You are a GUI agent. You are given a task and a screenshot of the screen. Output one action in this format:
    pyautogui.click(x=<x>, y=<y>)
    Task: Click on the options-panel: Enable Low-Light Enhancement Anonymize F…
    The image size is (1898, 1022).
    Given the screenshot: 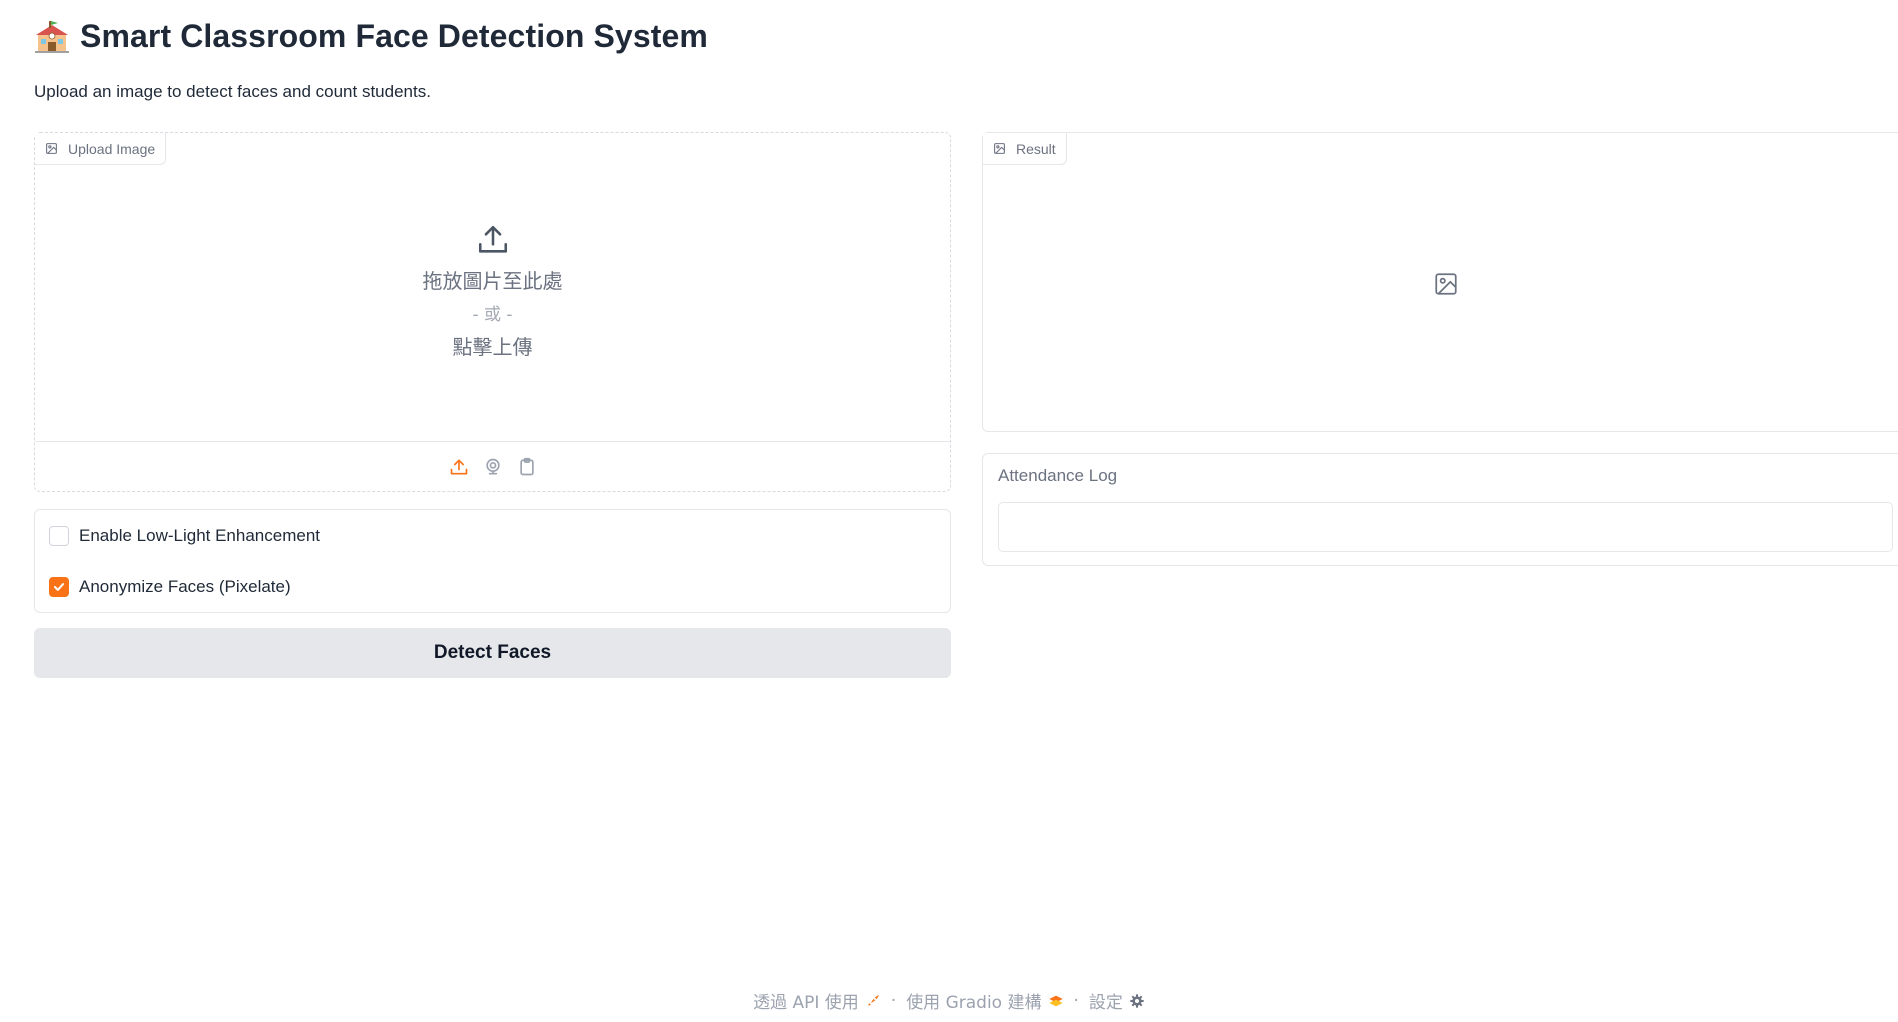 What is the action you would take?
    pyautogui.click(x=492, y=561)
    